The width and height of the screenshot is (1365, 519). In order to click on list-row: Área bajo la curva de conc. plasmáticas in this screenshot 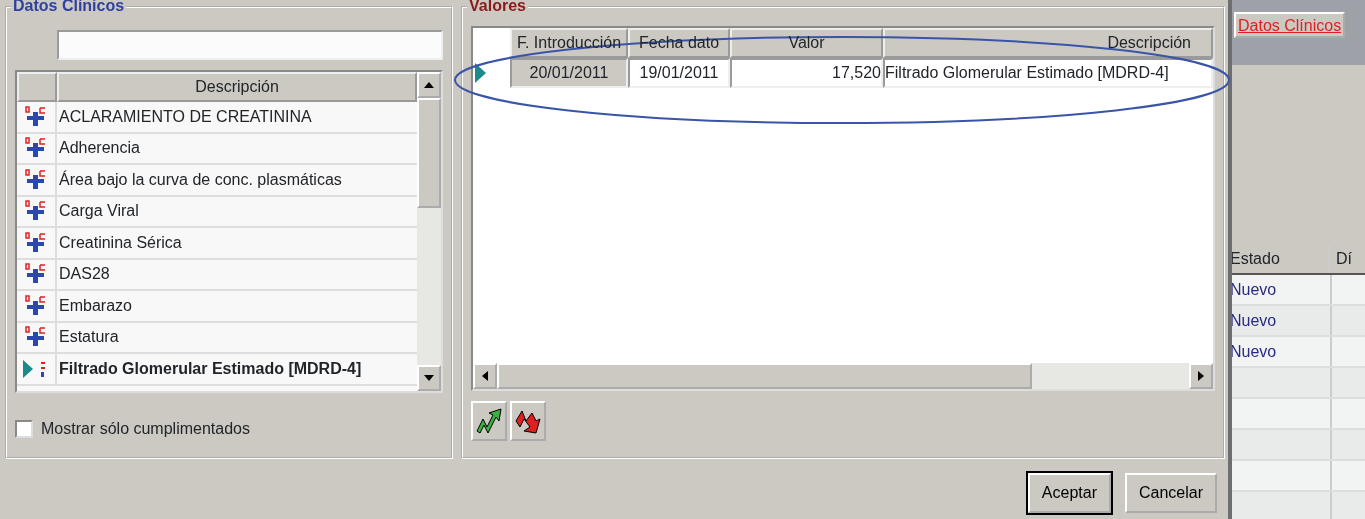, I will do `click(217, 181)`.